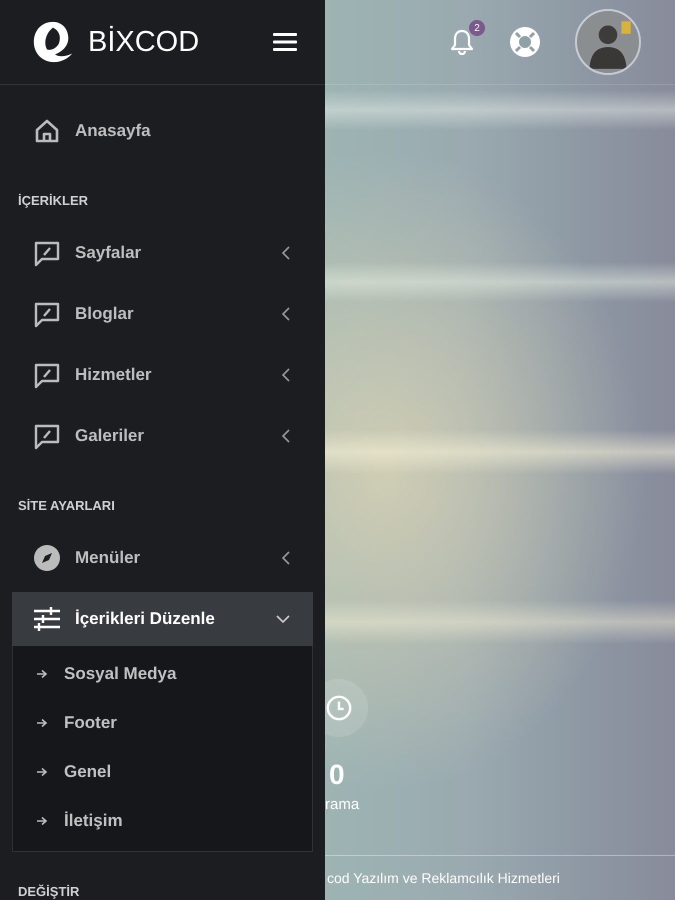 This screenshot has width=675, height=900. I want to click on stat-label: rama, so click(342, 805).